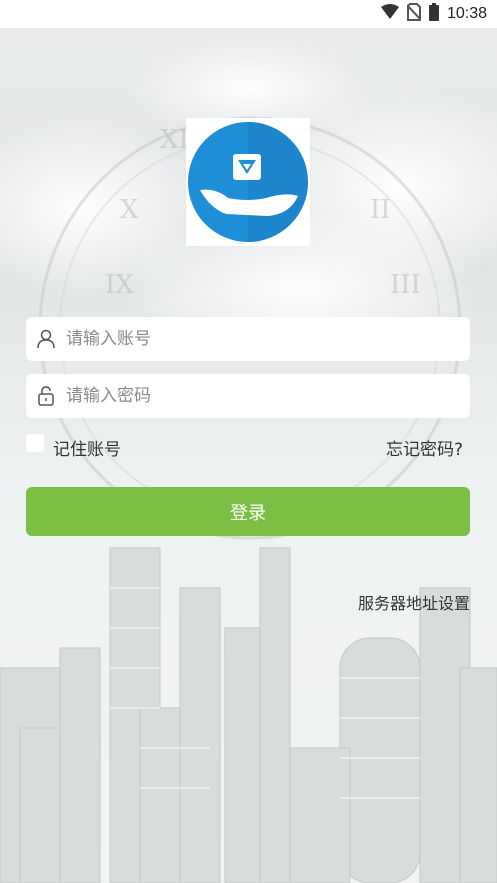 The height and width of the screenshot is (883, 497). What do you see at coordinates (87, 447) in the screenshot?
I see `remember-label: 记住账号` at bounding box center [87, 447].